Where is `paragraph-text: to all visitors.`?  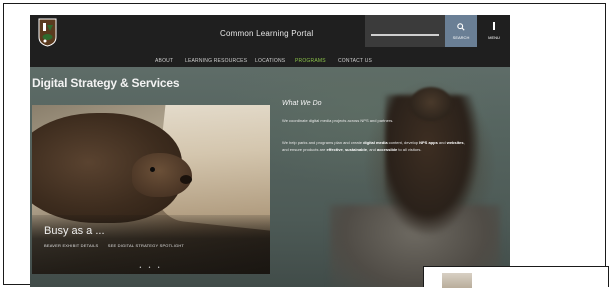
paragraph-text: to all visitors. is located at coordinates (409, 149).